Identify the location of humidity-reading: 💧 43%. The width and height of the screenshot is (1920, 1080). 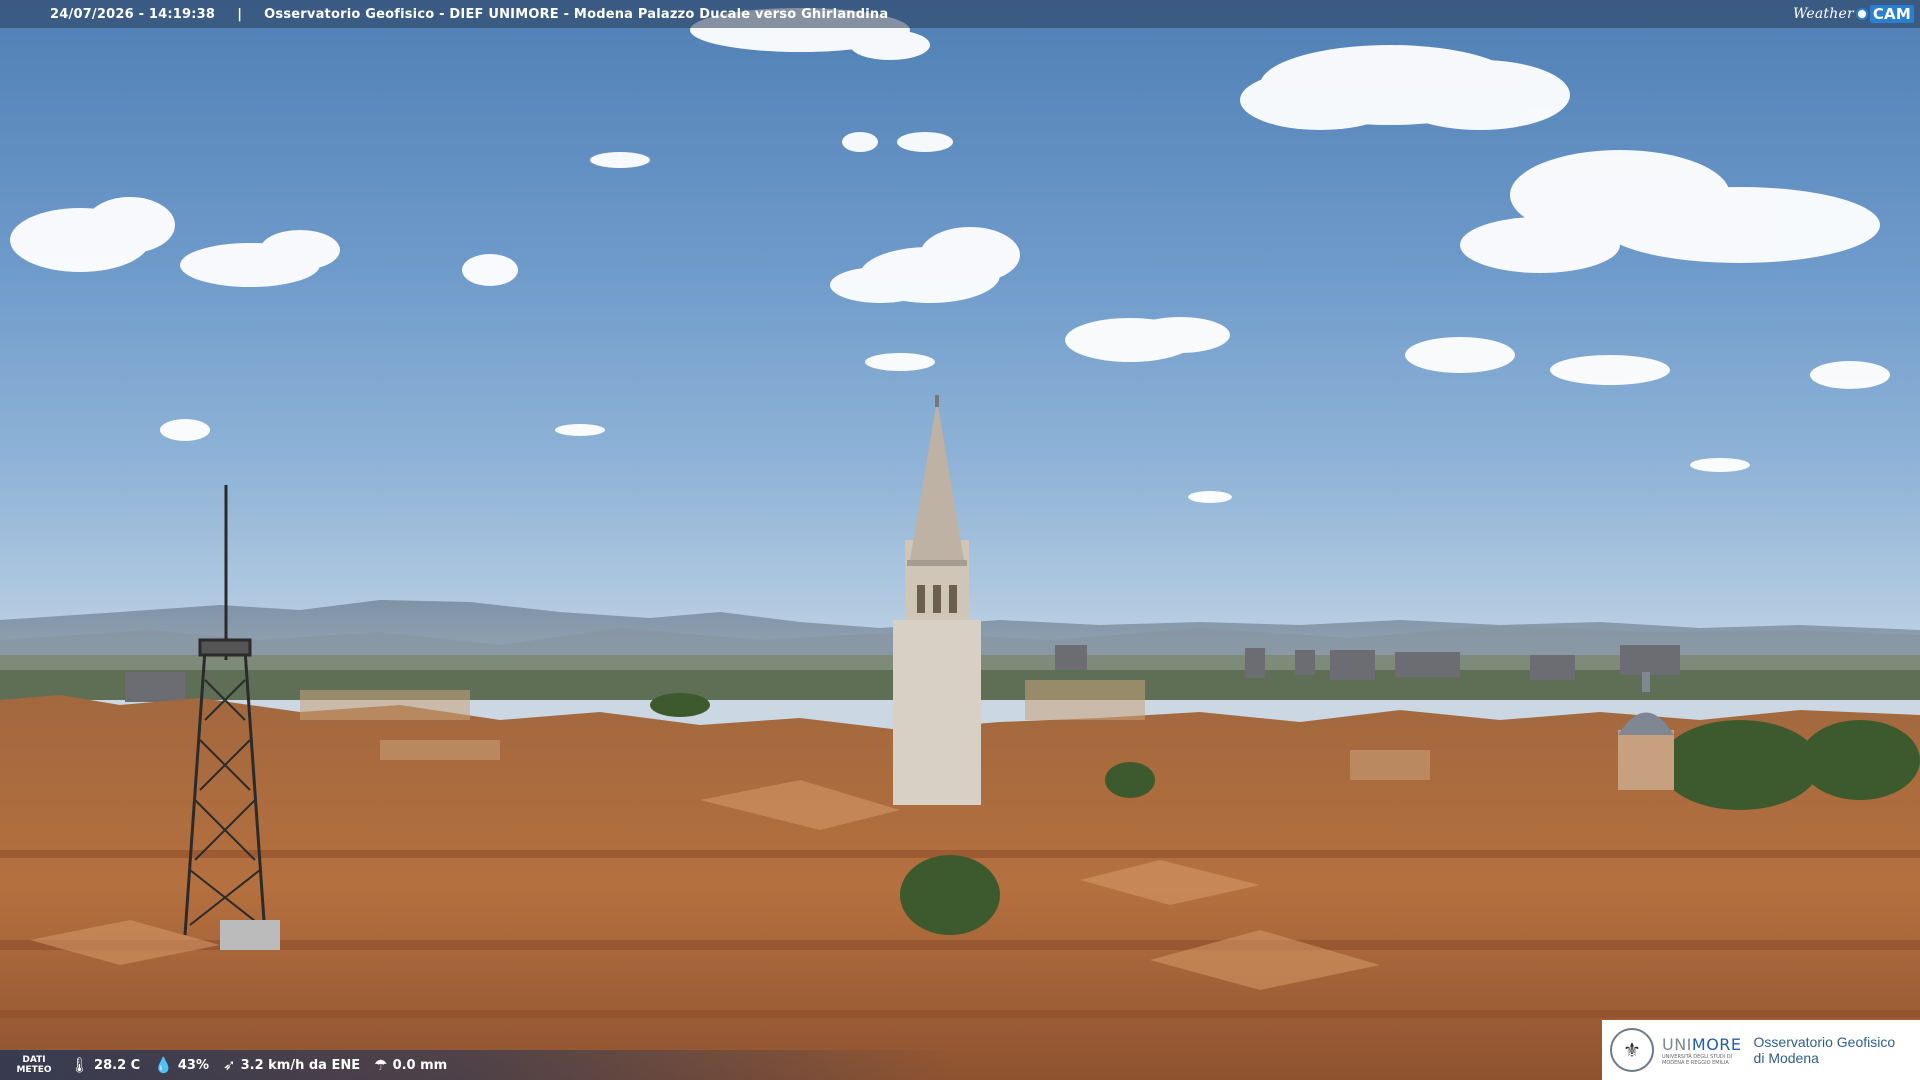
(181, 1065).